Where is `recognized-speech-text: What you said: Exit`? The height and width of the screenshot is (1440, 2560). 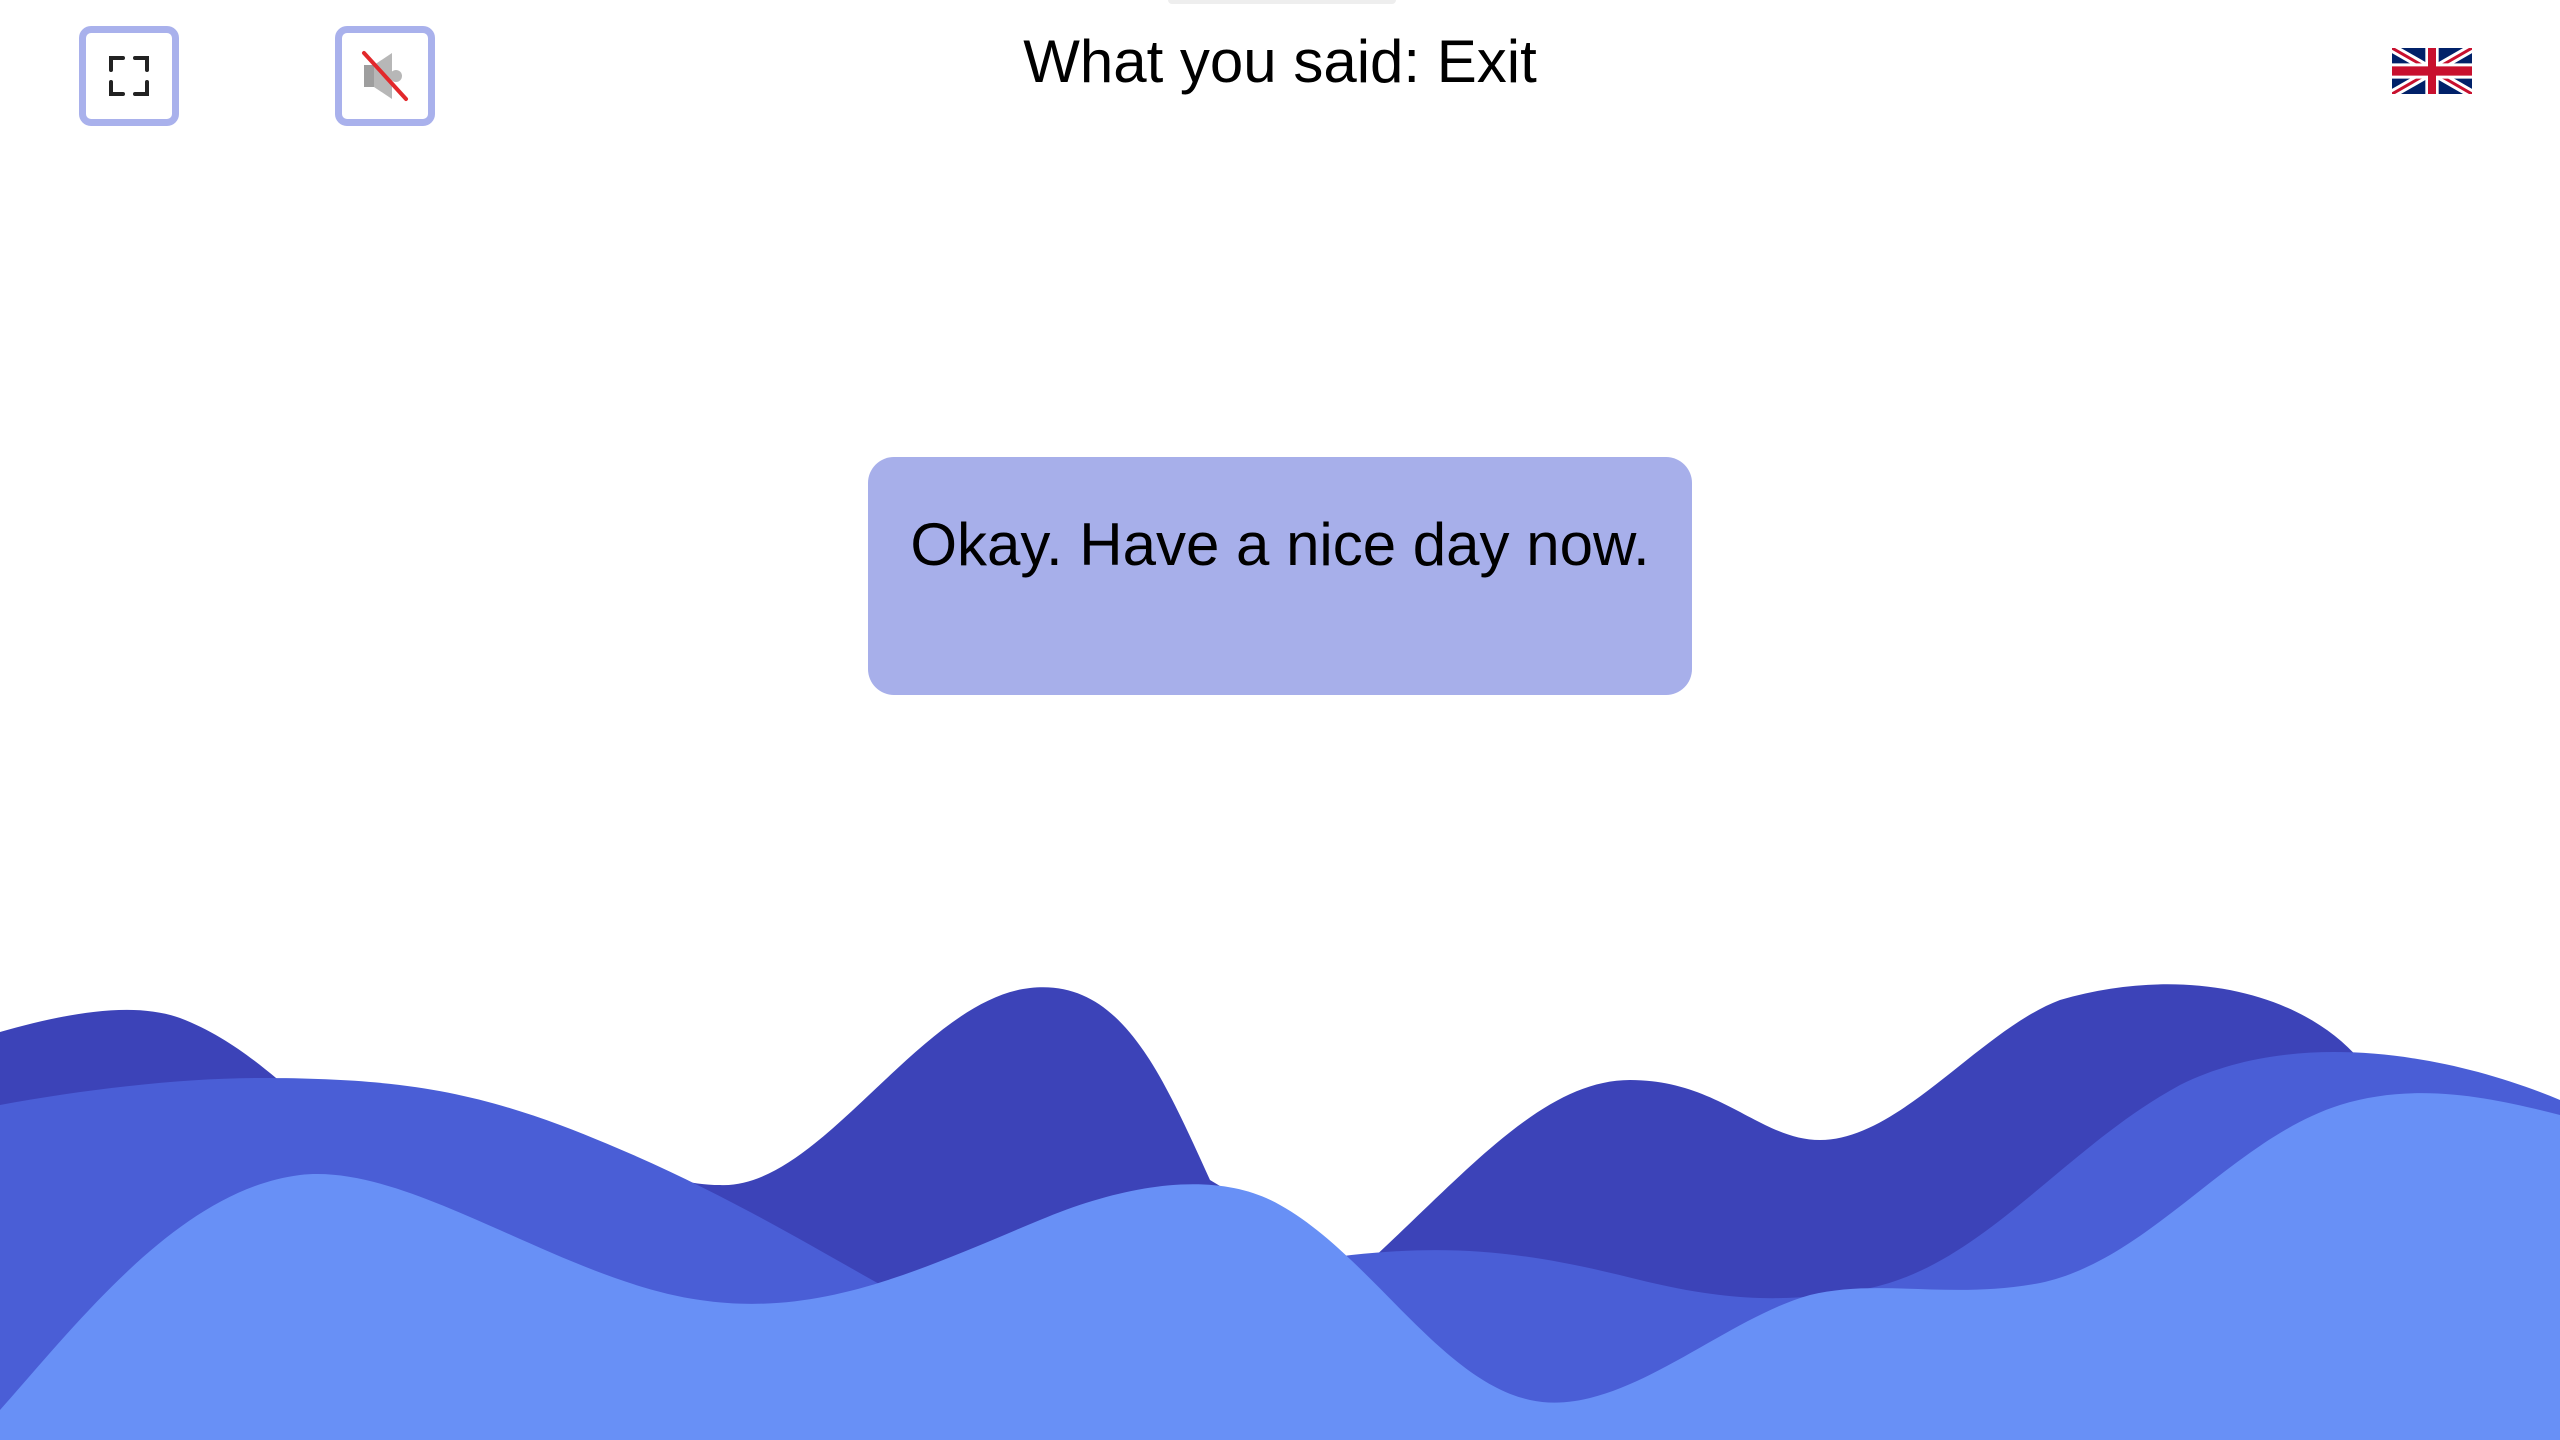
recognized-speech-text: What you said: Exit is located at coordinates (1280, 61).